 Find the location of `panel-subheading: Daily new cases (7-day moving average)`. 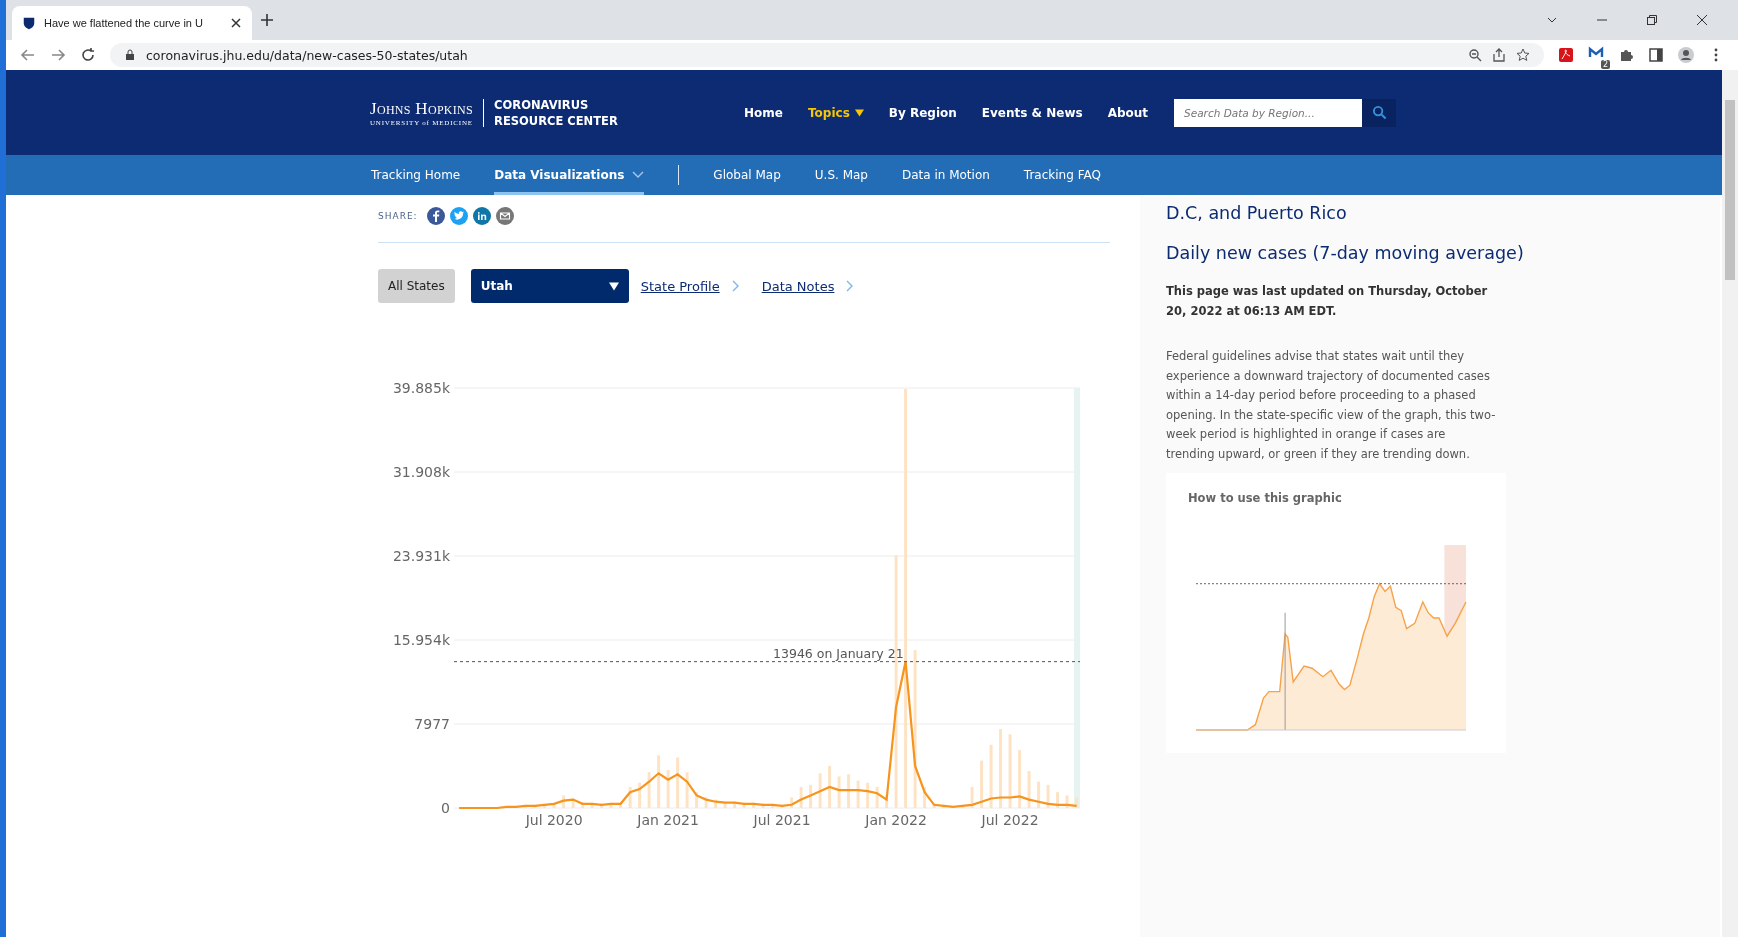

panel-subheading: Daily new cases (7-day moving average) is located at coordinates (1345, 253).